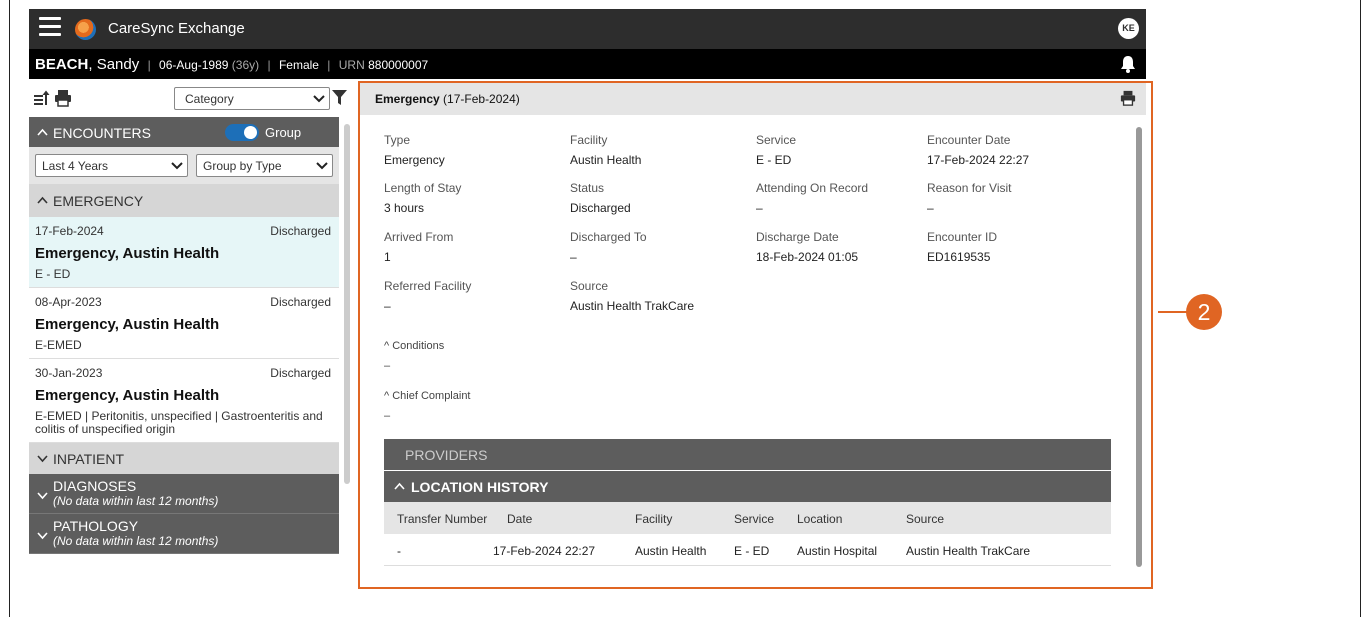  Describe the element at coordinates (98, 201) in the screenshot. I see `emergency-label: EMERGENCY` at that location.